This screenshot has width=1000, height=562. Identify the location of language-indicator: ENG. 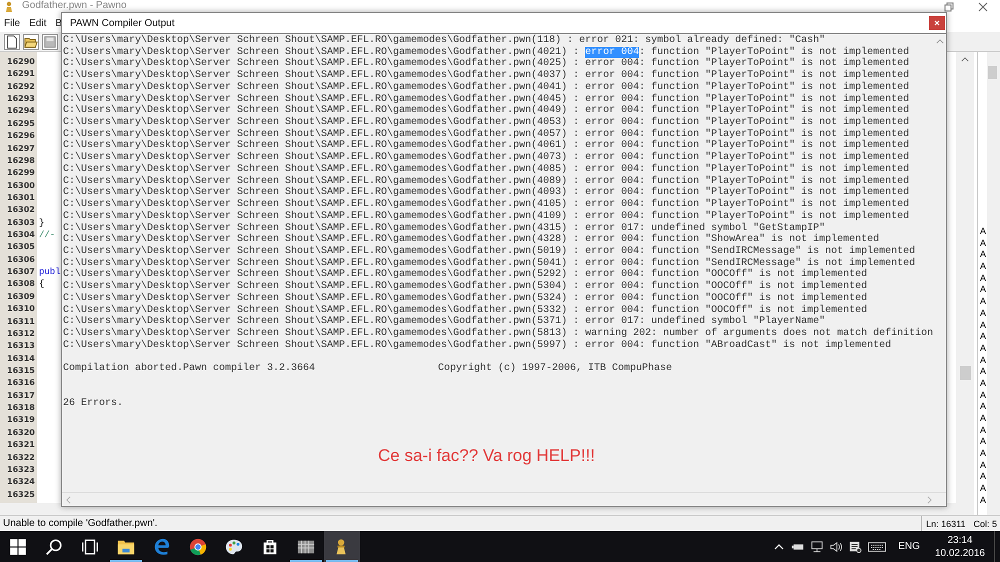
(909, 546).